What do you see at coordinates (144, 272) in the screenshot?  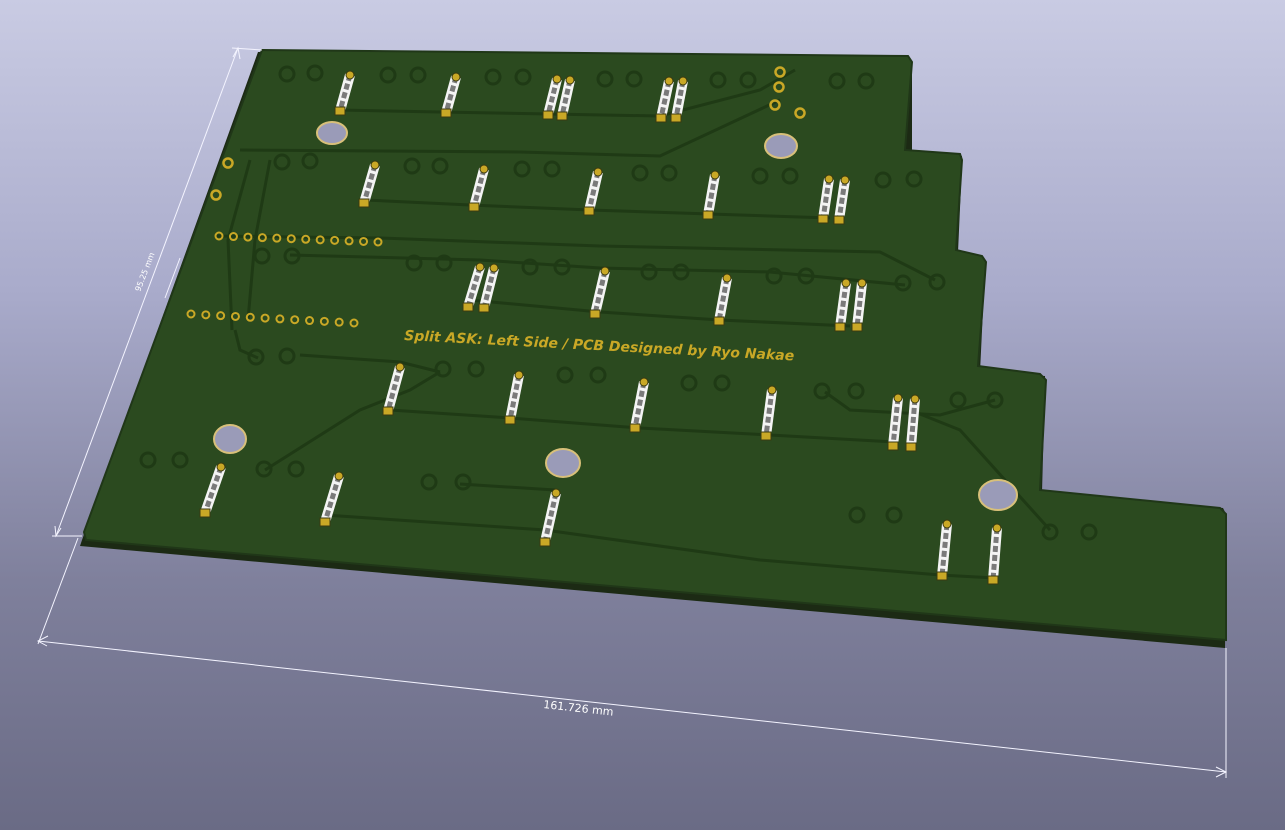 I see `height-dimension-label: 95.25 mm` at bounding box center [144, 272].